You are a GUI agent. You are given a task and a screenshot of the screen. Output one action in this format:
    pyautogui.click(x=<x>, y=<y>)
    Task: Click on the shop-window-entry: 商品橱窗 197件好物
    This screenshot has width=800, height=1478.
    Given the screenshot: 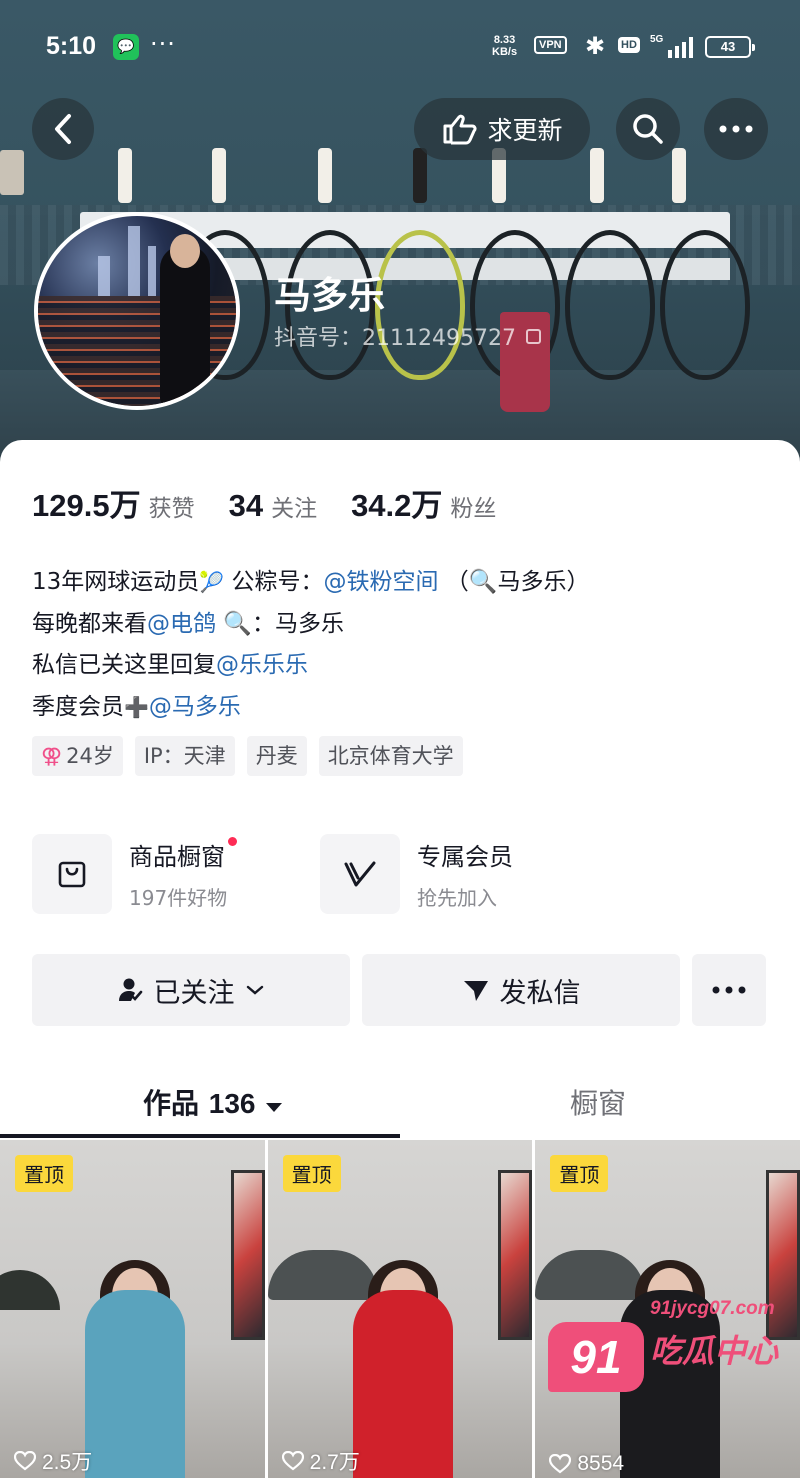 What is the action you would take?
    pyautogui.click(x=176, y=874)
    